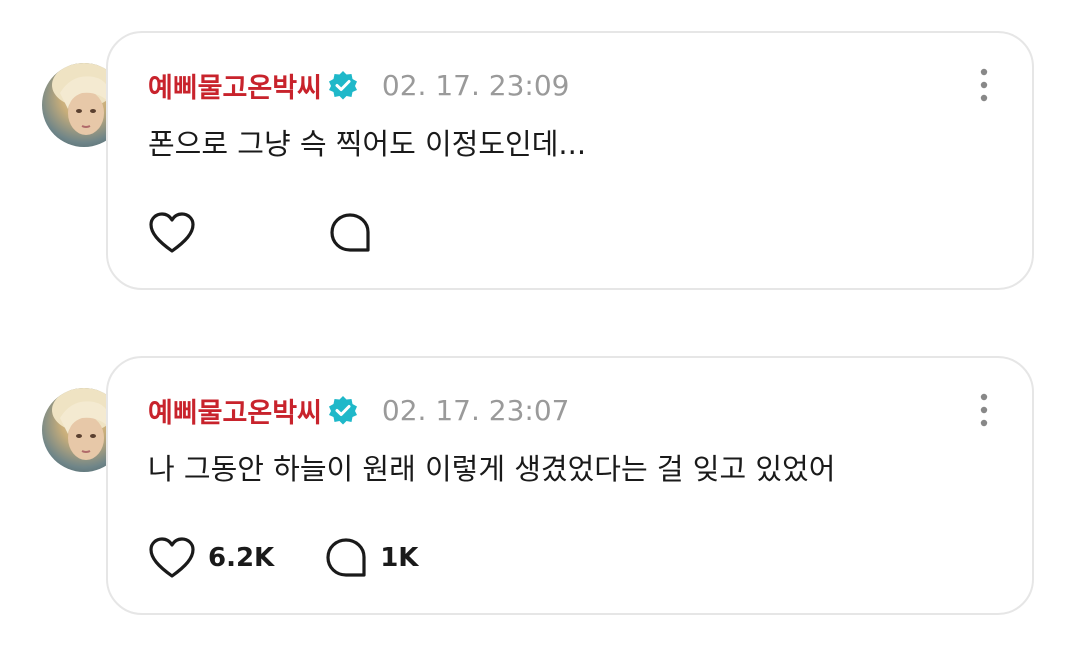 This screenshot has height=652, width=1079. What do you see at coordinates (371, 558) in the screenshot?
I see `comment-button: 1K` at bounding box center [371, 558].